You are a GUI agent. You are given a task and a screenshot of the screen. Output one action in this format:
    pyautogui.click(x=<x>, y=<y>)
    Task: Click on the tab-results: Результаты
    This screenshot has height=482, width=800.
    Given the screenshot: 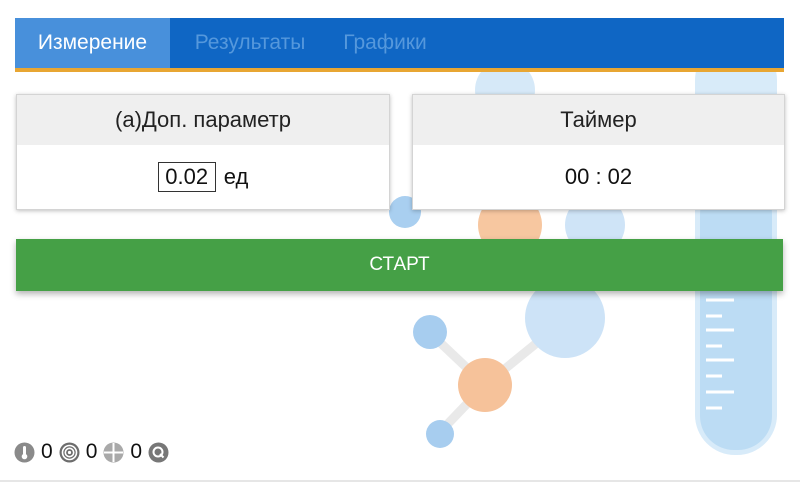 What is the action you would take?
    pyautogui.click(x=250, y=43)
    